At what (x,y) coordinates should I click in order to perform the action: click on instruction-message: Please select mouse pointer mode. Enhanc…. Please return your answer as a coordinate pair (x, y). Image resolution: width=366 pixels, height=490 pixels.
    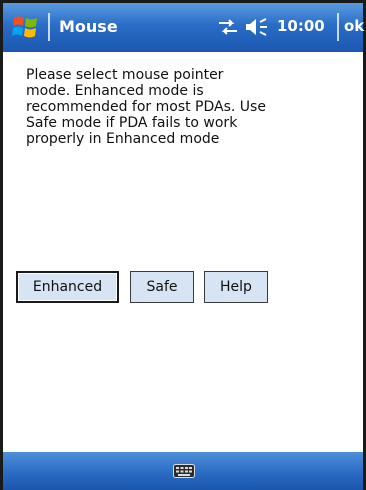
    Looking at the image, I should click on (176, 107).